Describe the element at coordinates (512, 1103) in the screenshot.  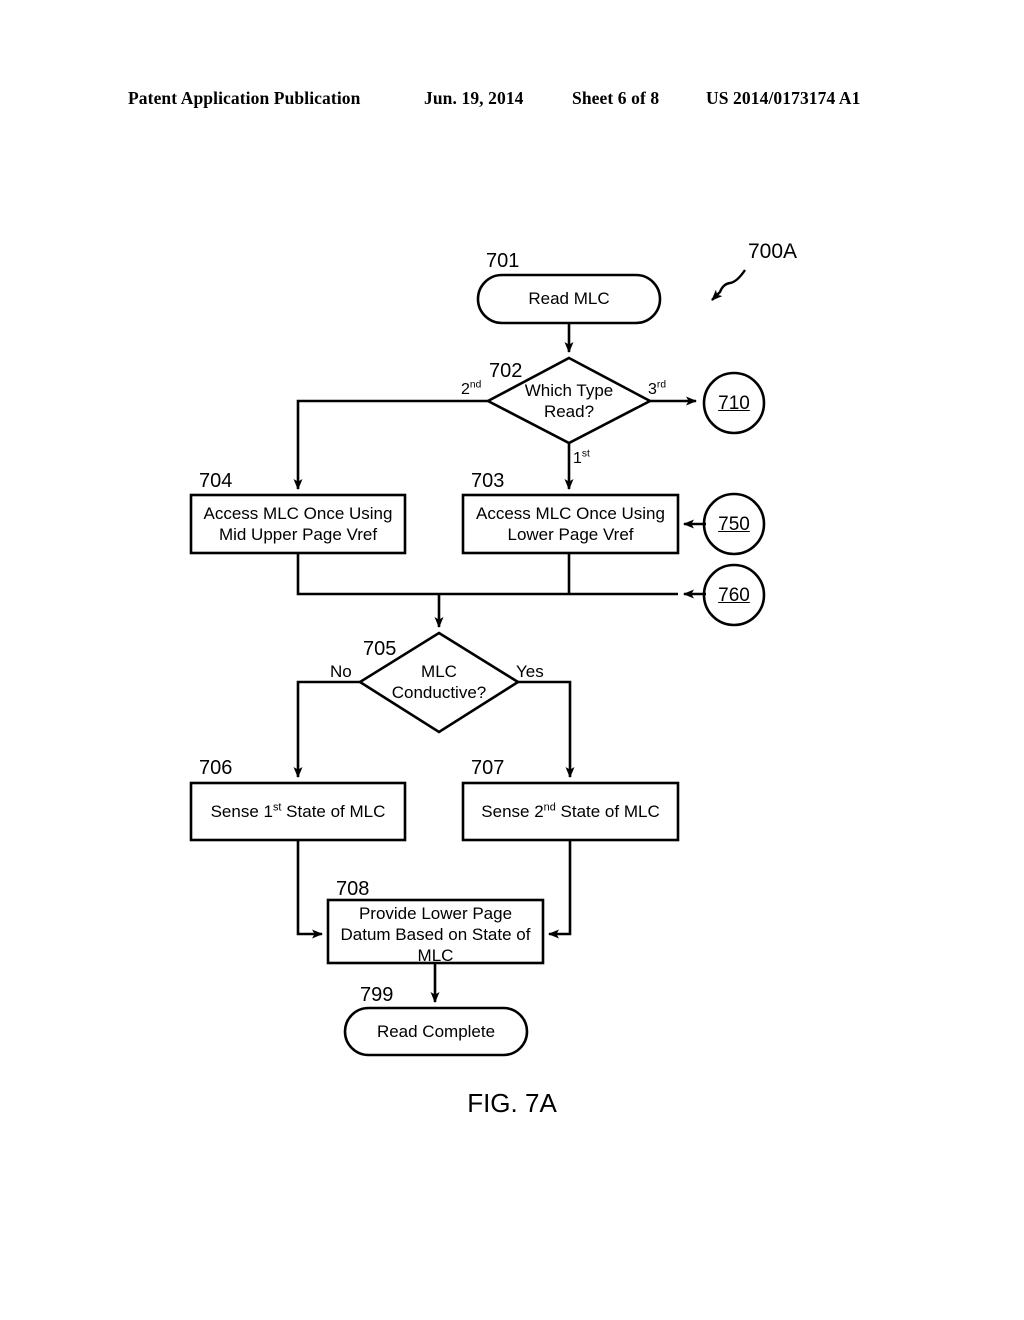
I see `figure-caption: FIG. 7A` at that location.